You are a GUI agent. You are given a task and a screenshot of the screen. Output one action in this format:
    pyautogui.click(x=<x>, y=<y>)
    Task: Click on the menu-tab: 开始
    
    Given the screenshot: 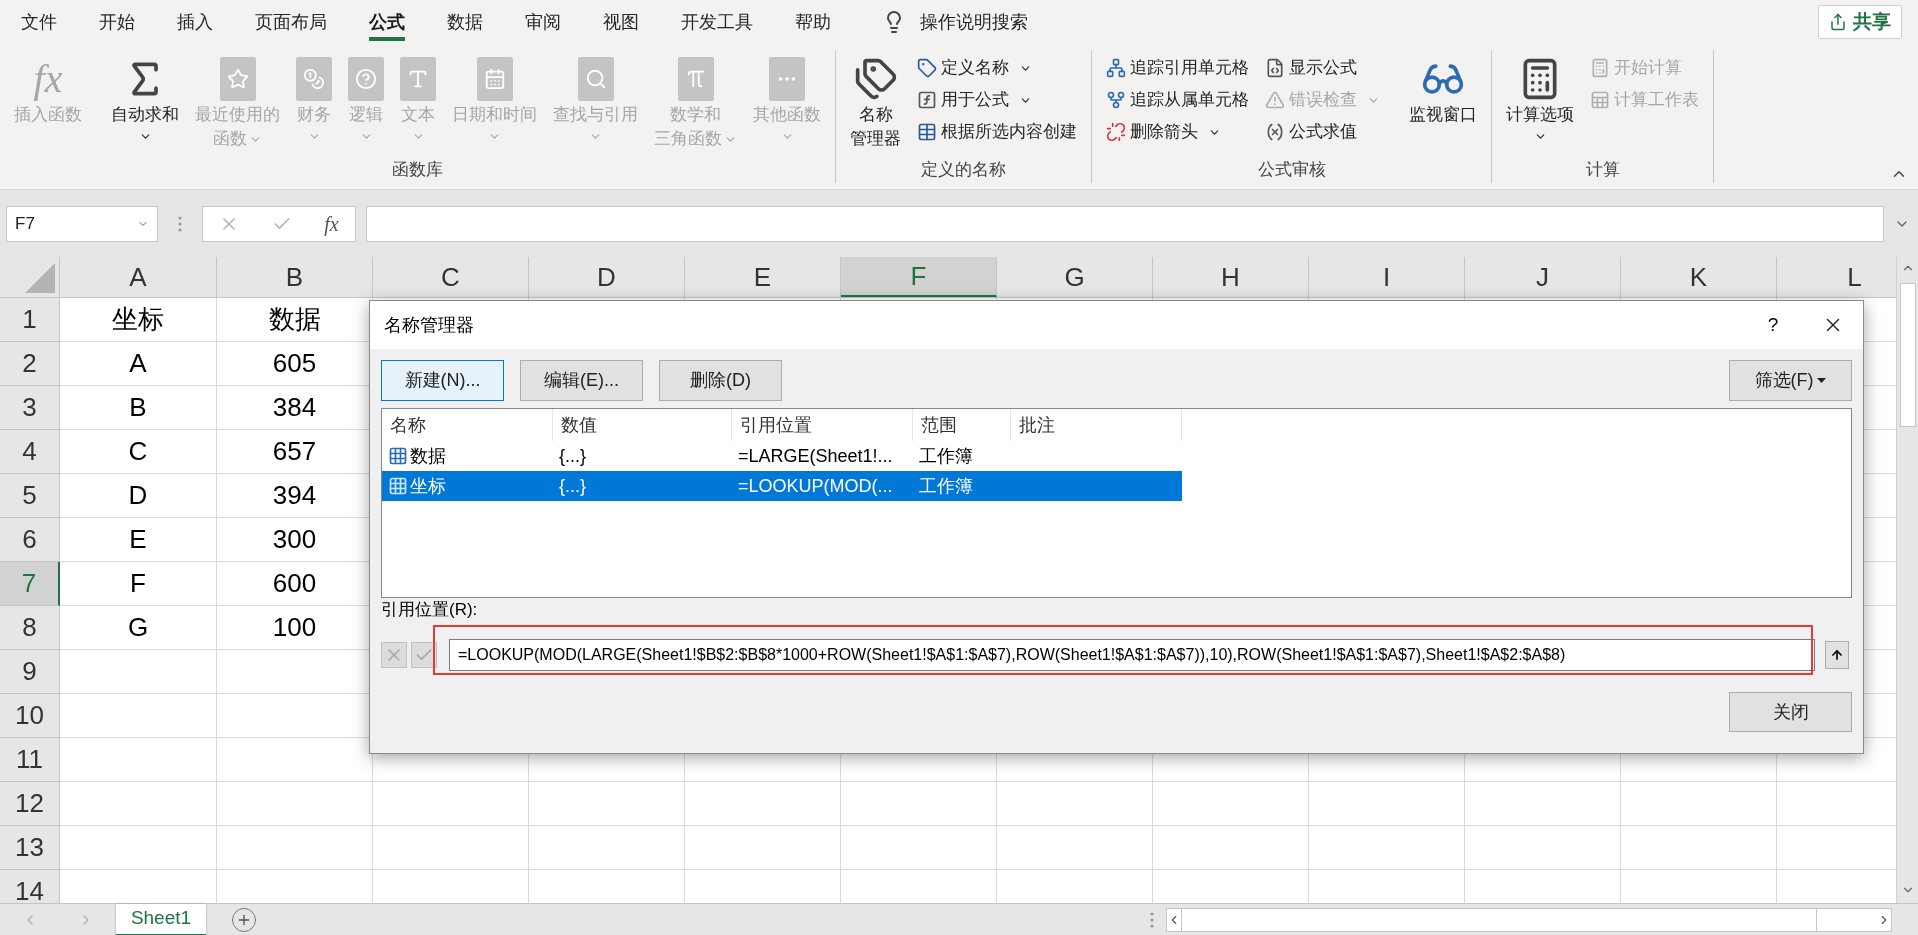 What is the action you would take?
    pyautogui.click(x=117, y=22)
    